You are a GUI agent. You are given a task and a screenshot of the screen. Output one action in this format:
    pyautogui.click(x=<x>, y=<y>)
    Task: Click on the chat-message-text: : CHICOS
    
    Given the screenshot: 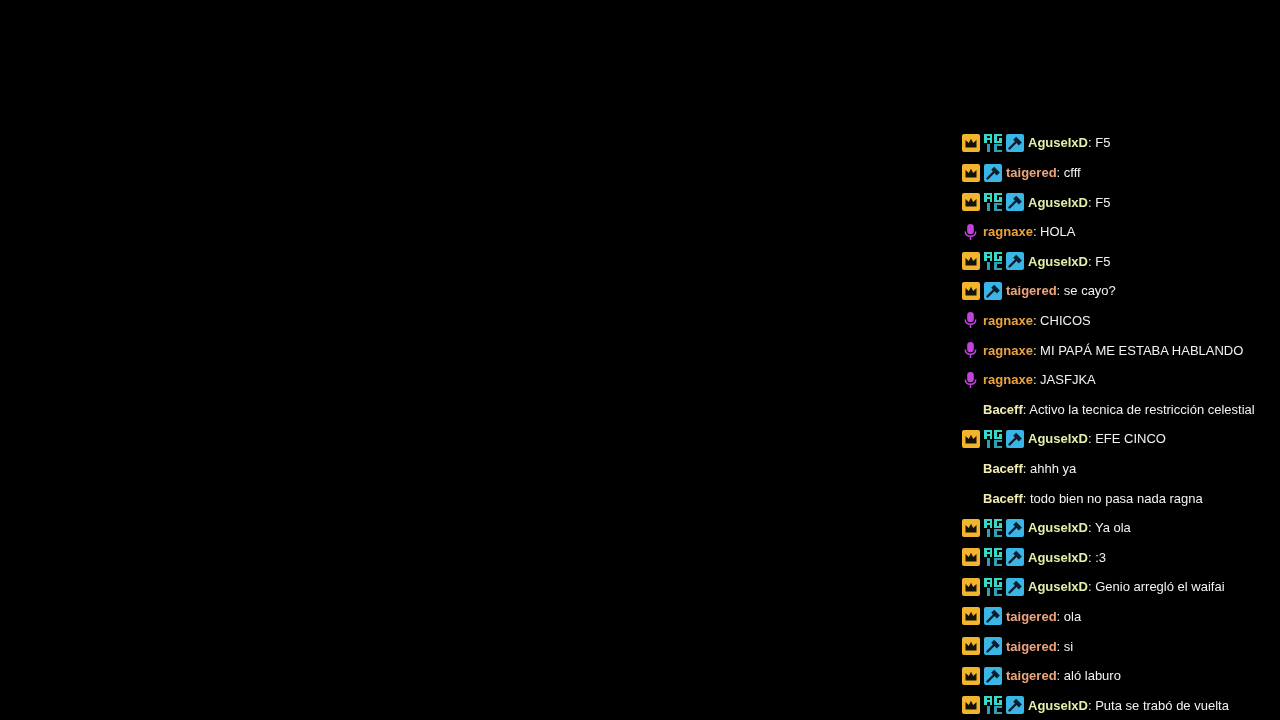 What is the action you would take?
    pyautogui.click(x=1061, y=320)
    